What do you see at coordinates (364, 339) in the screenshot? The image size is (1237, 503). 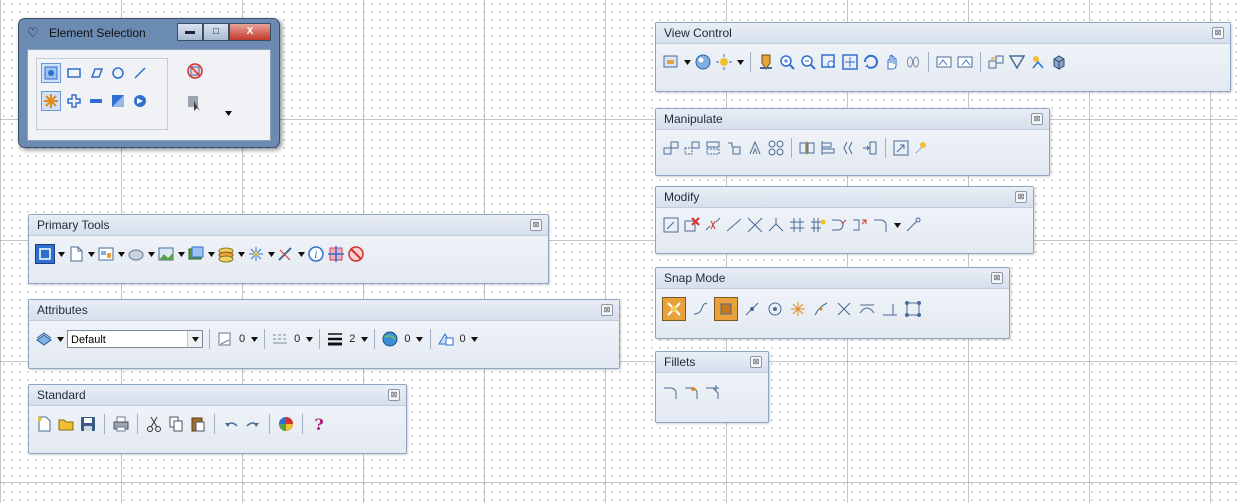 I see `line-weight-dropdown` at bounding box center [364, 339].